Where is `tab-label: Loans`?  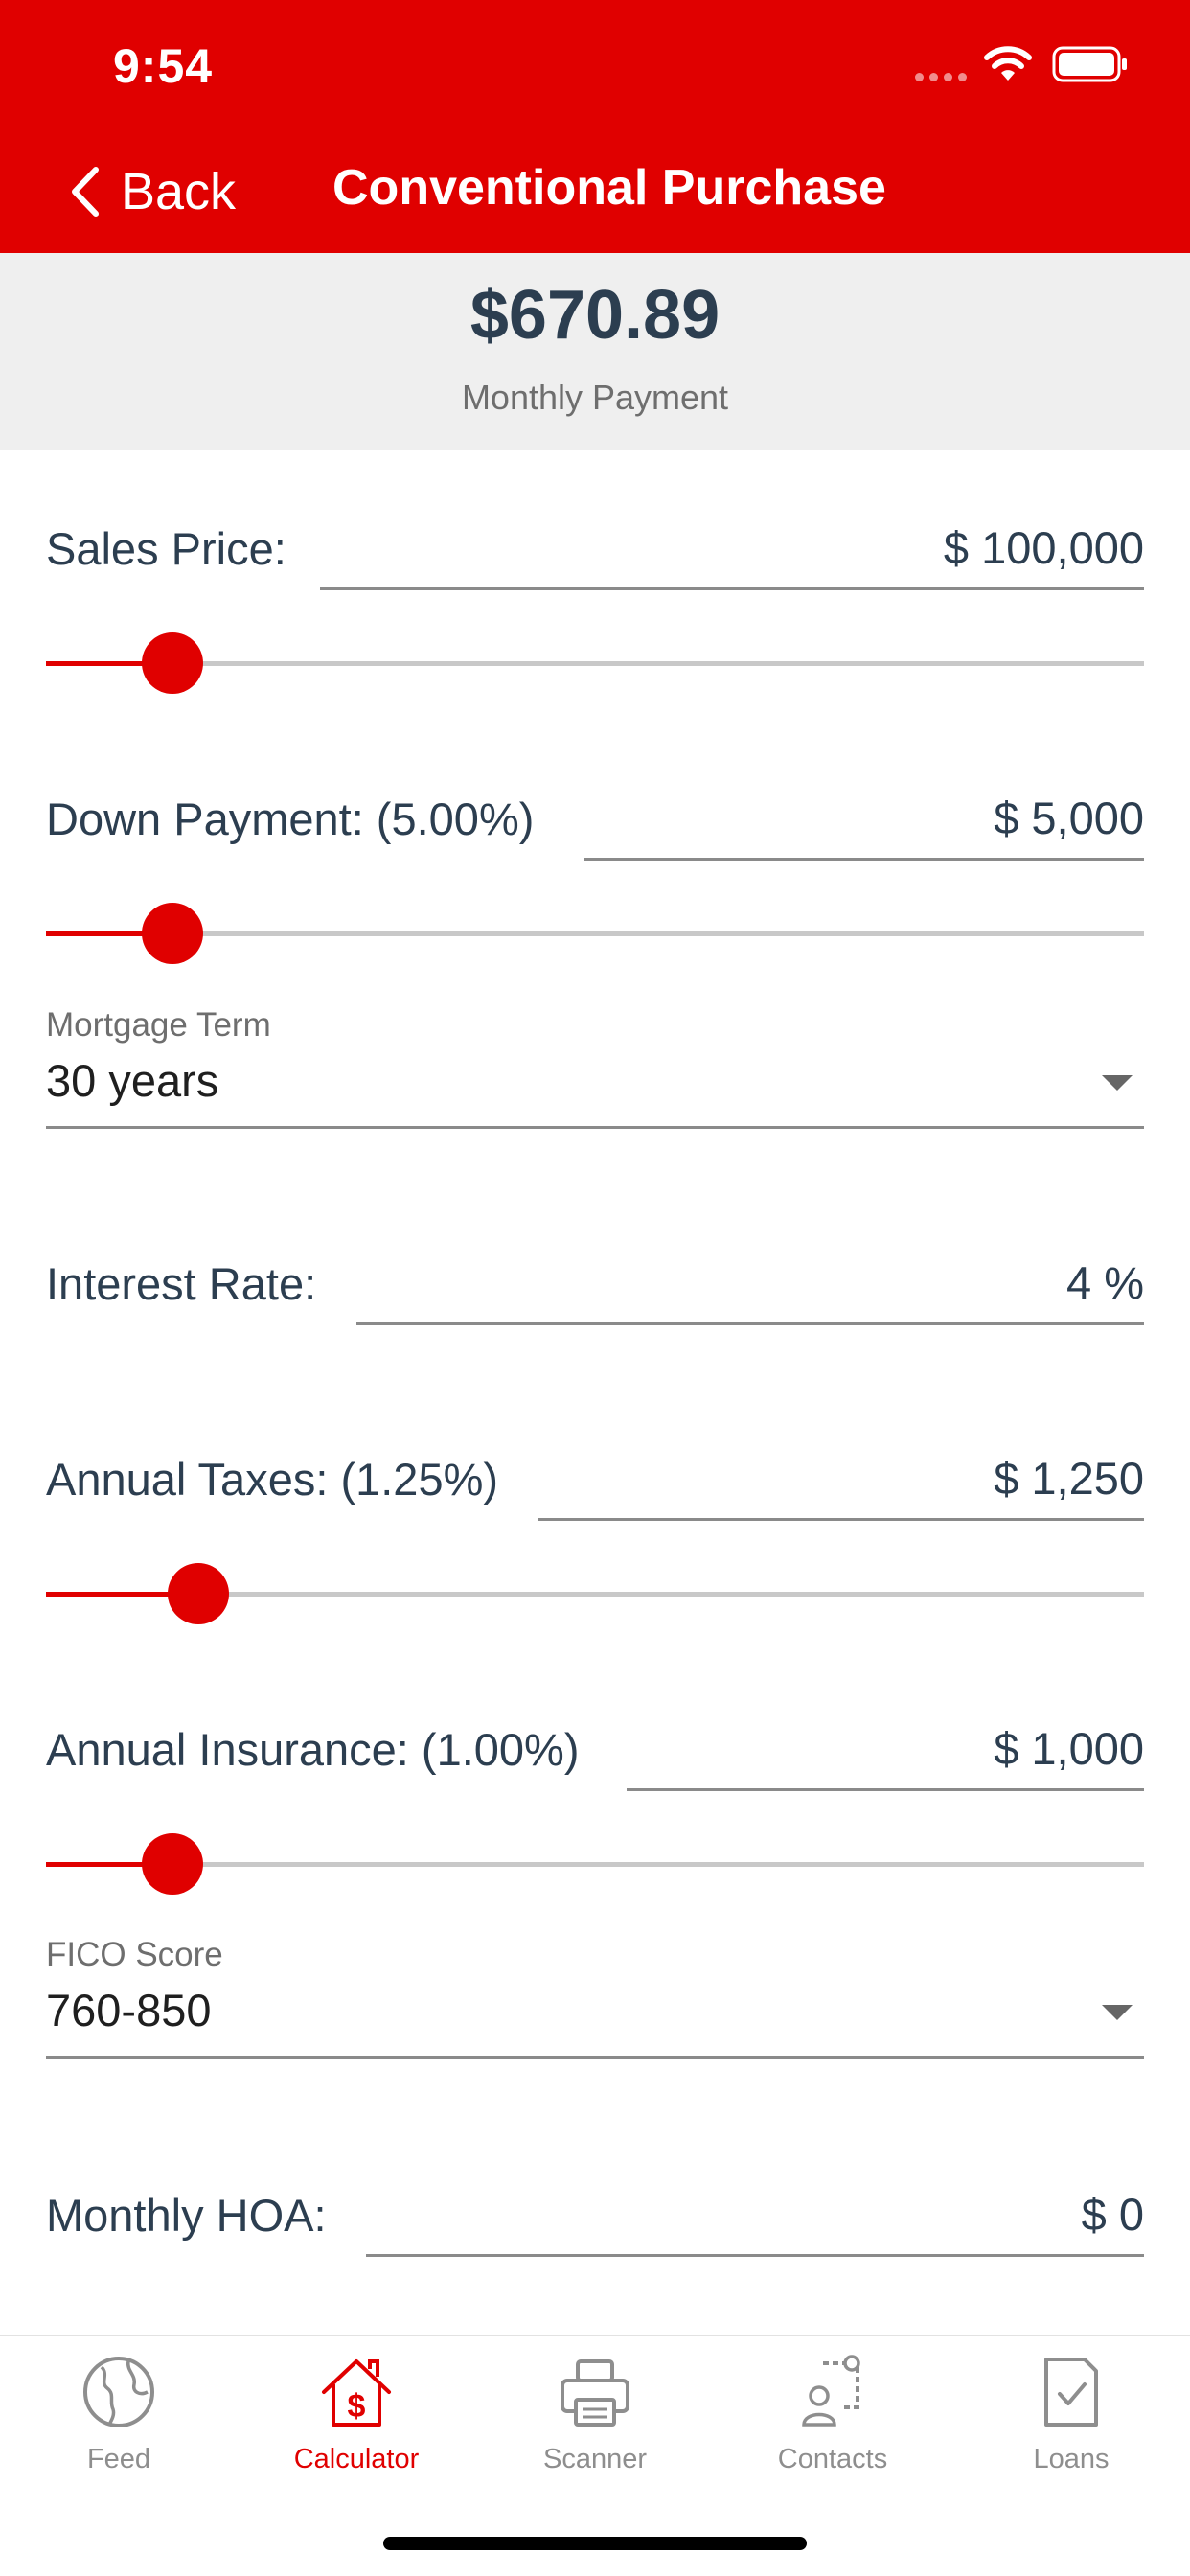 tab-label: Loans is located at coordinates (1071, 2459).